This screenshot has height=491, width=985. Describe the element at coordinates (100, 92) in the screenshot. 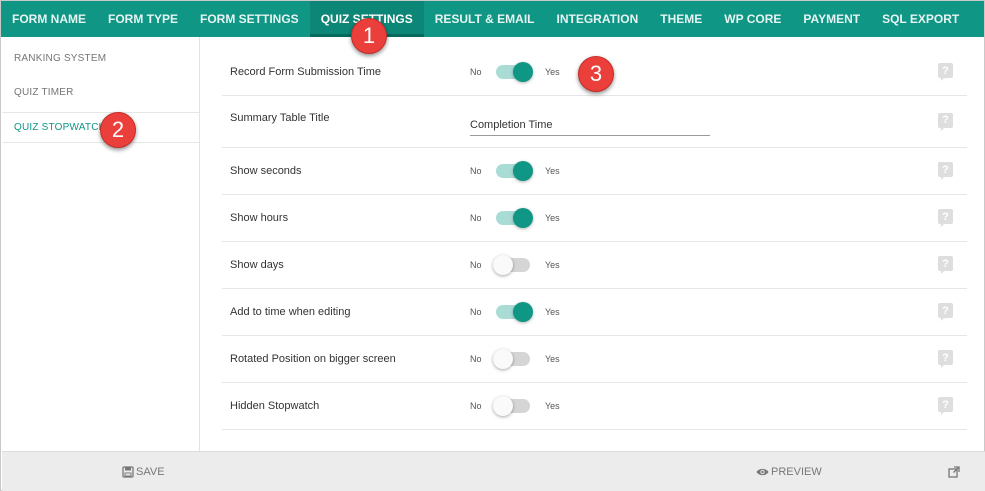

I see `sidebar-item-quiz-timer: QUIZ TIMER` at that location.